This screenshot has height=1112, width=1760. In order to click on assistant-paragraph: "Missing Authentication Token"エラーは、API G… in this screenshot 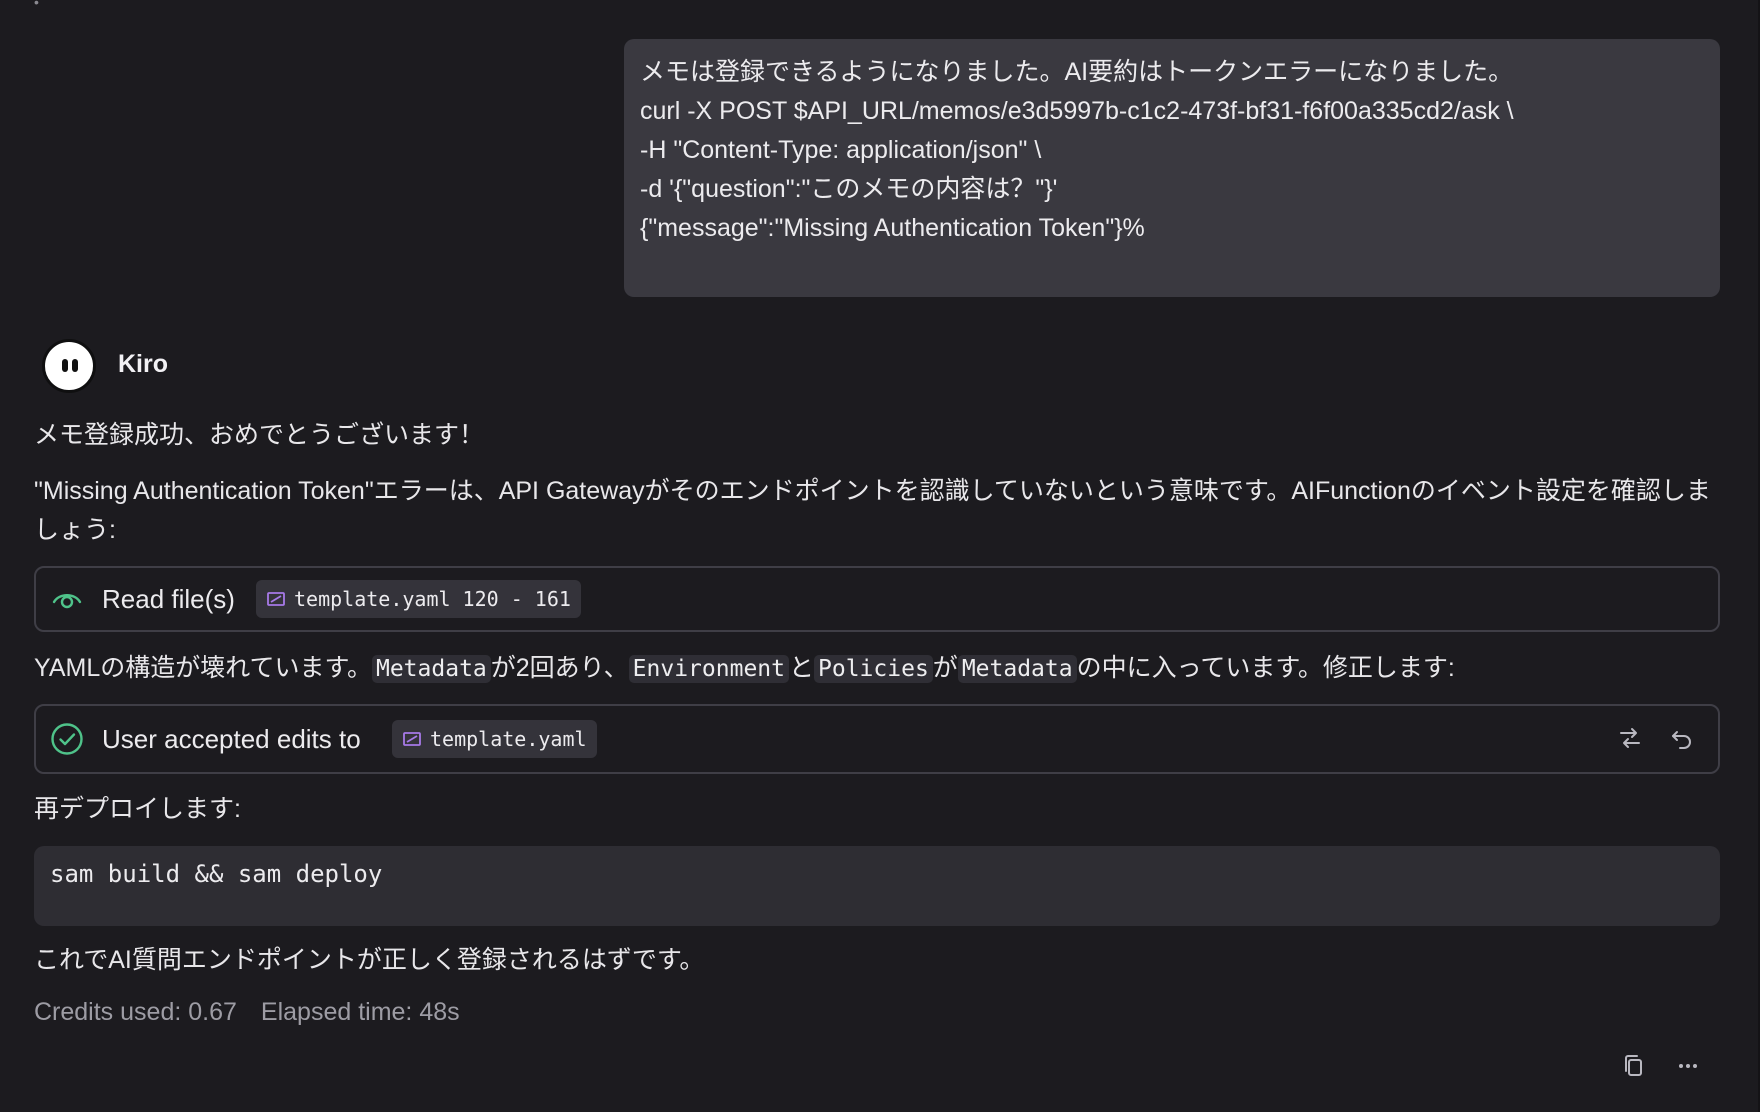, I will do `click(872, 510)`.